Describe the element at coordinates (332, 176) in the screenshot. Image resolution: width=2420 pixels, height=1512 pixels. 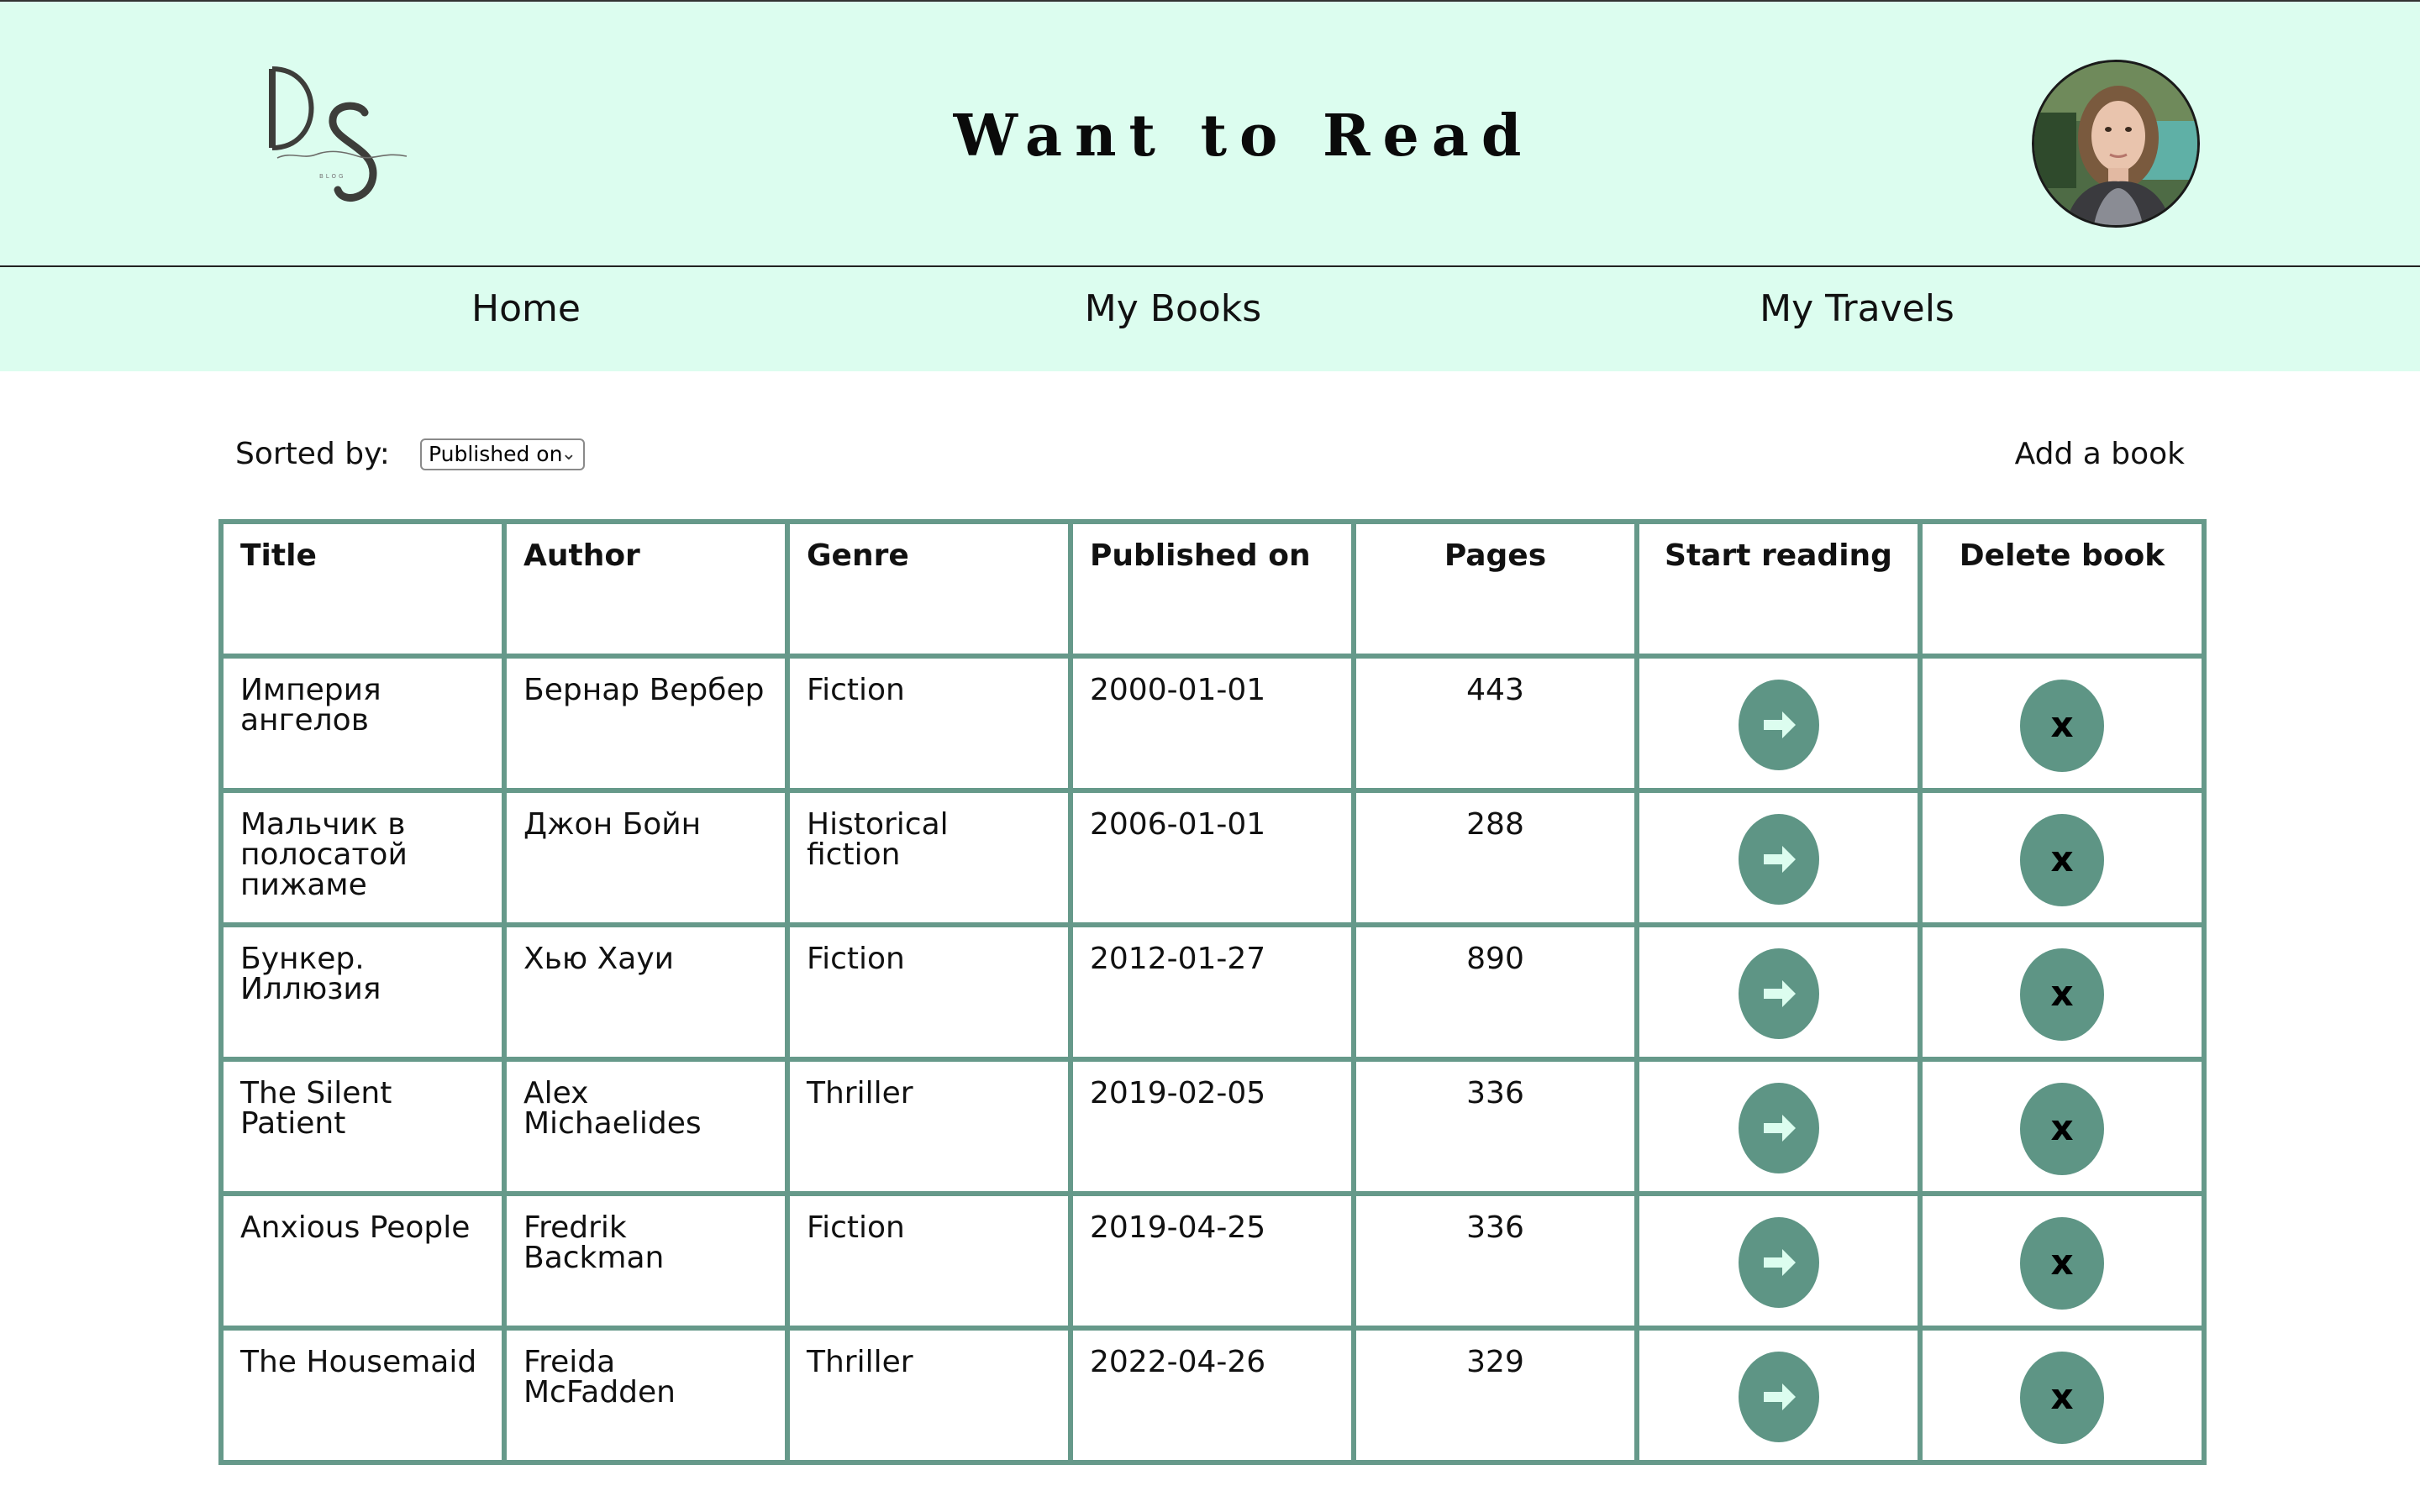
I see `logo-caption: BLOG` at that location.